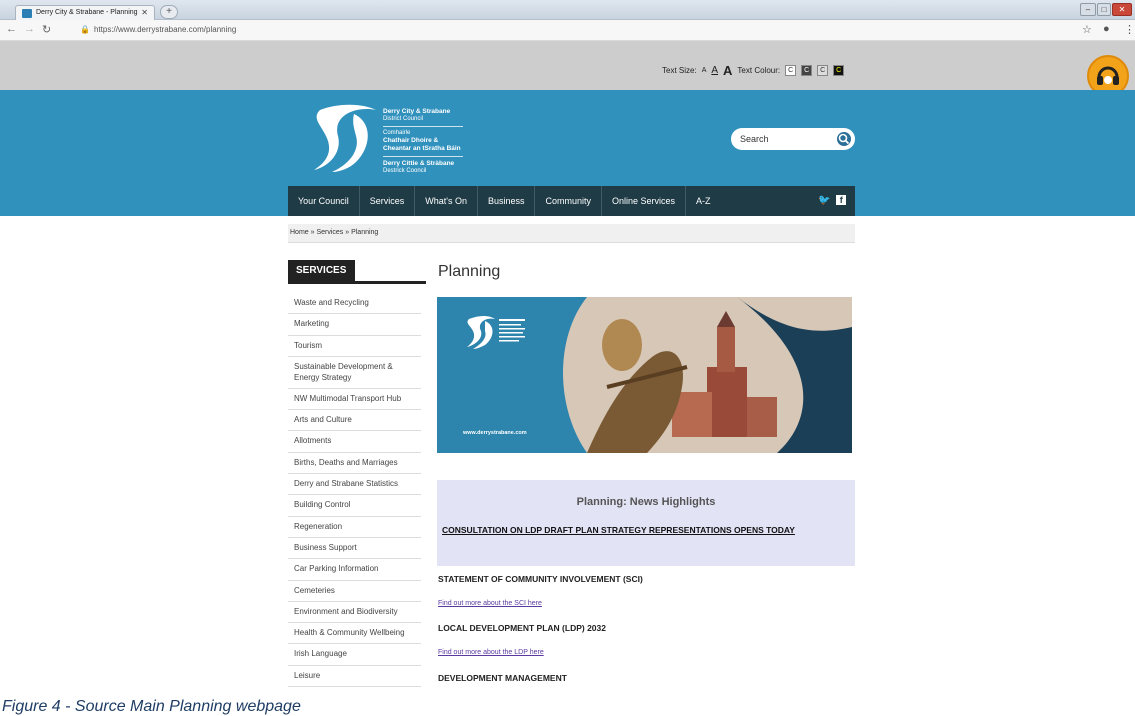 This screenshot has height=716, width=1135. I want to click on reload-icon: ↻, so click(46, 29).